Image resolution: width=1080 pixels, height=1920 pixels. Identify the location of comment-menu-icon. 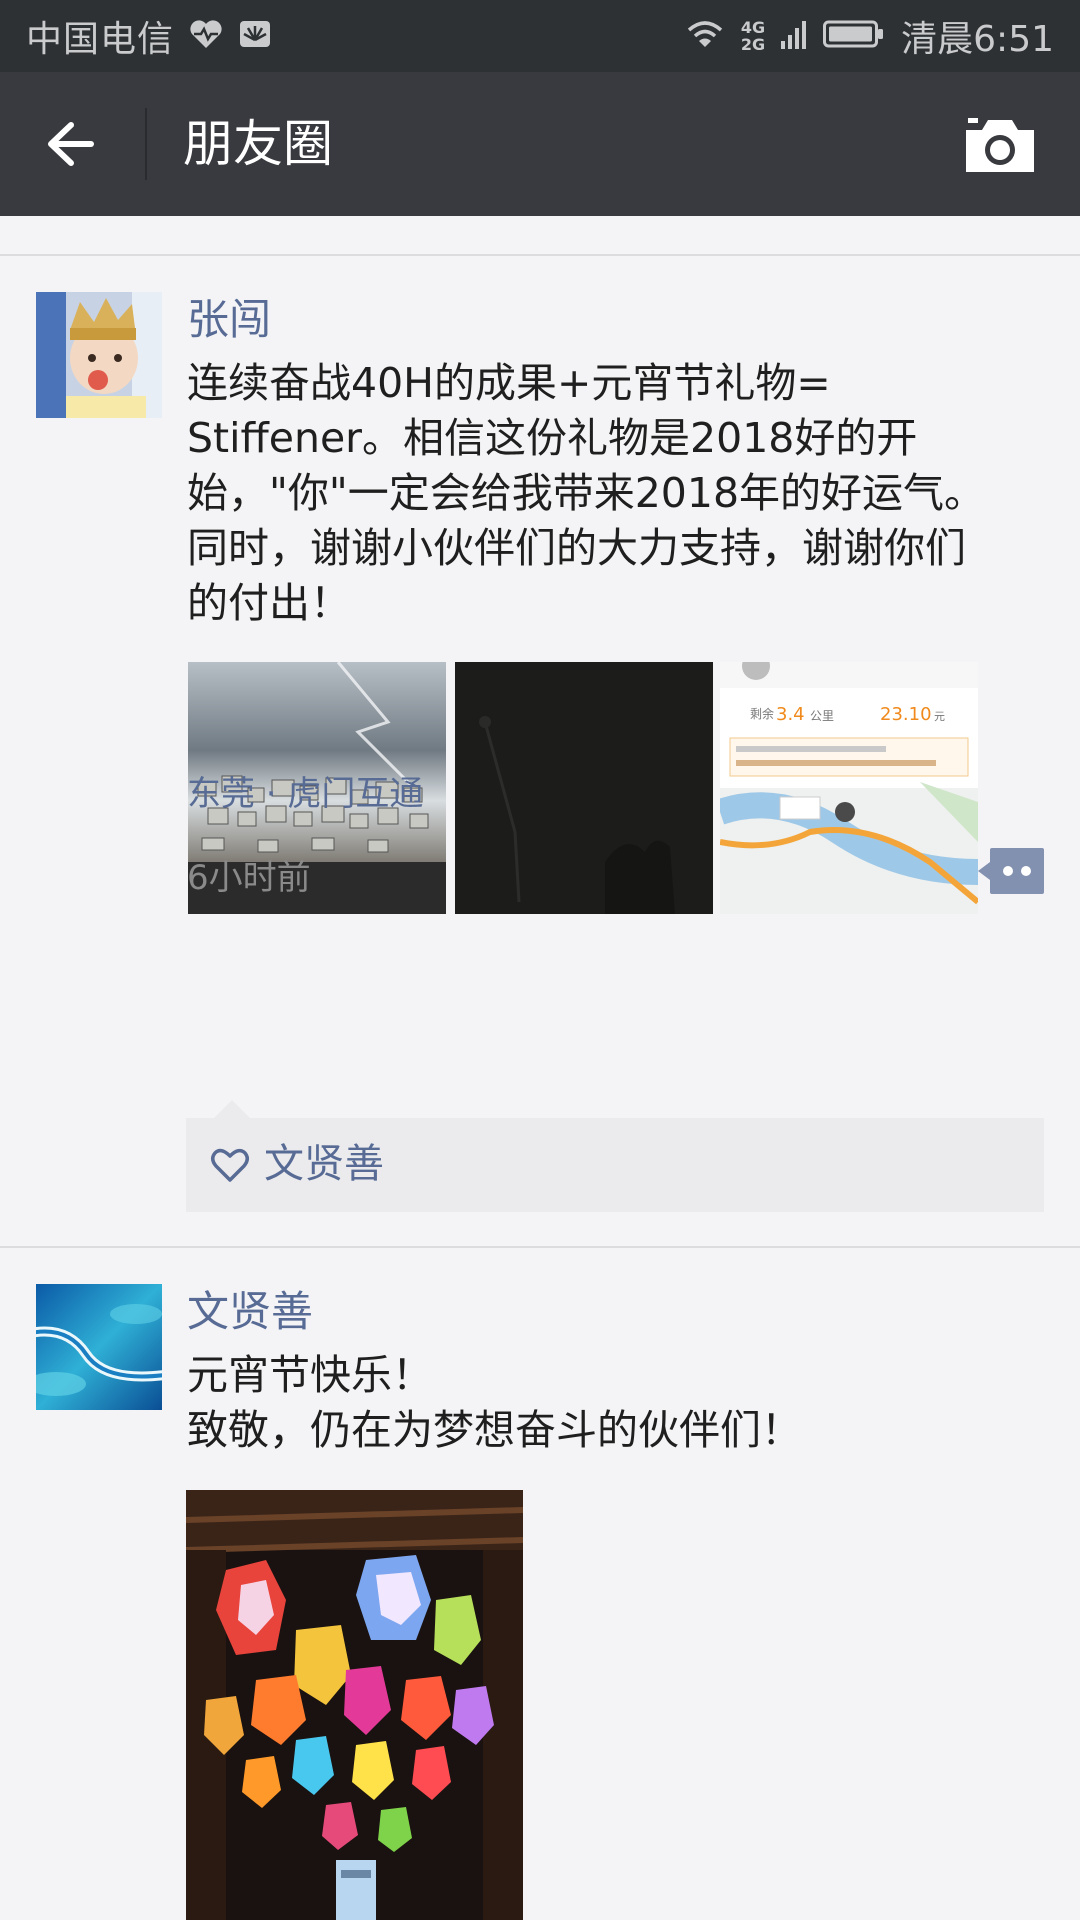
(1011, 871).